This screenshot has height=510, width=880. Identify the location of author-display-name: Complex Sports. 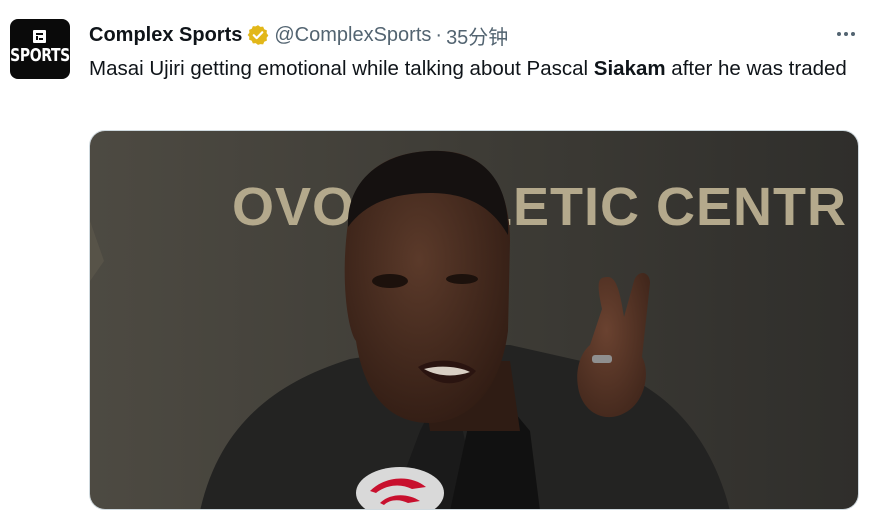
(165, 35).